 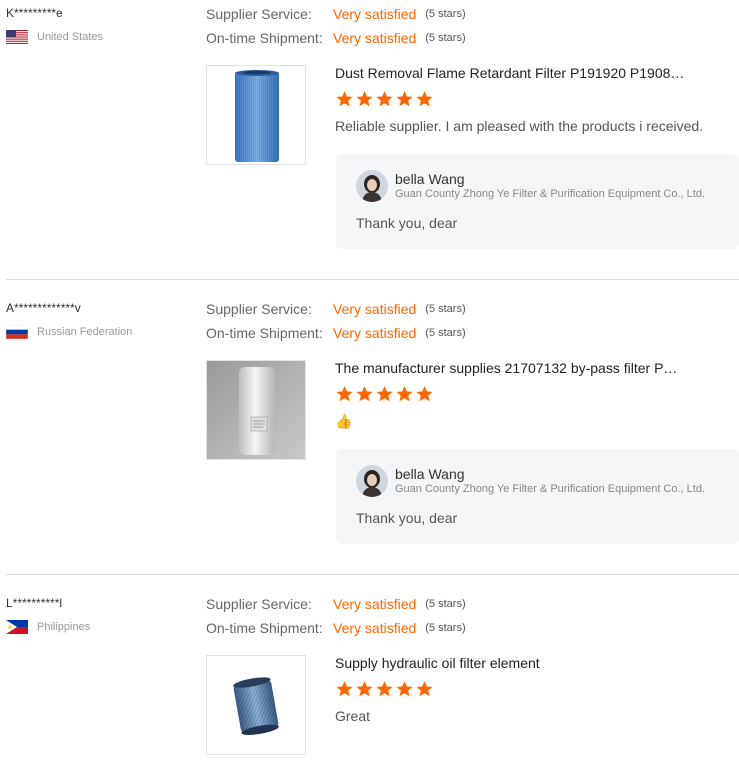 I want to click on buyer-name: K*********e, so click(x=34, y=13).